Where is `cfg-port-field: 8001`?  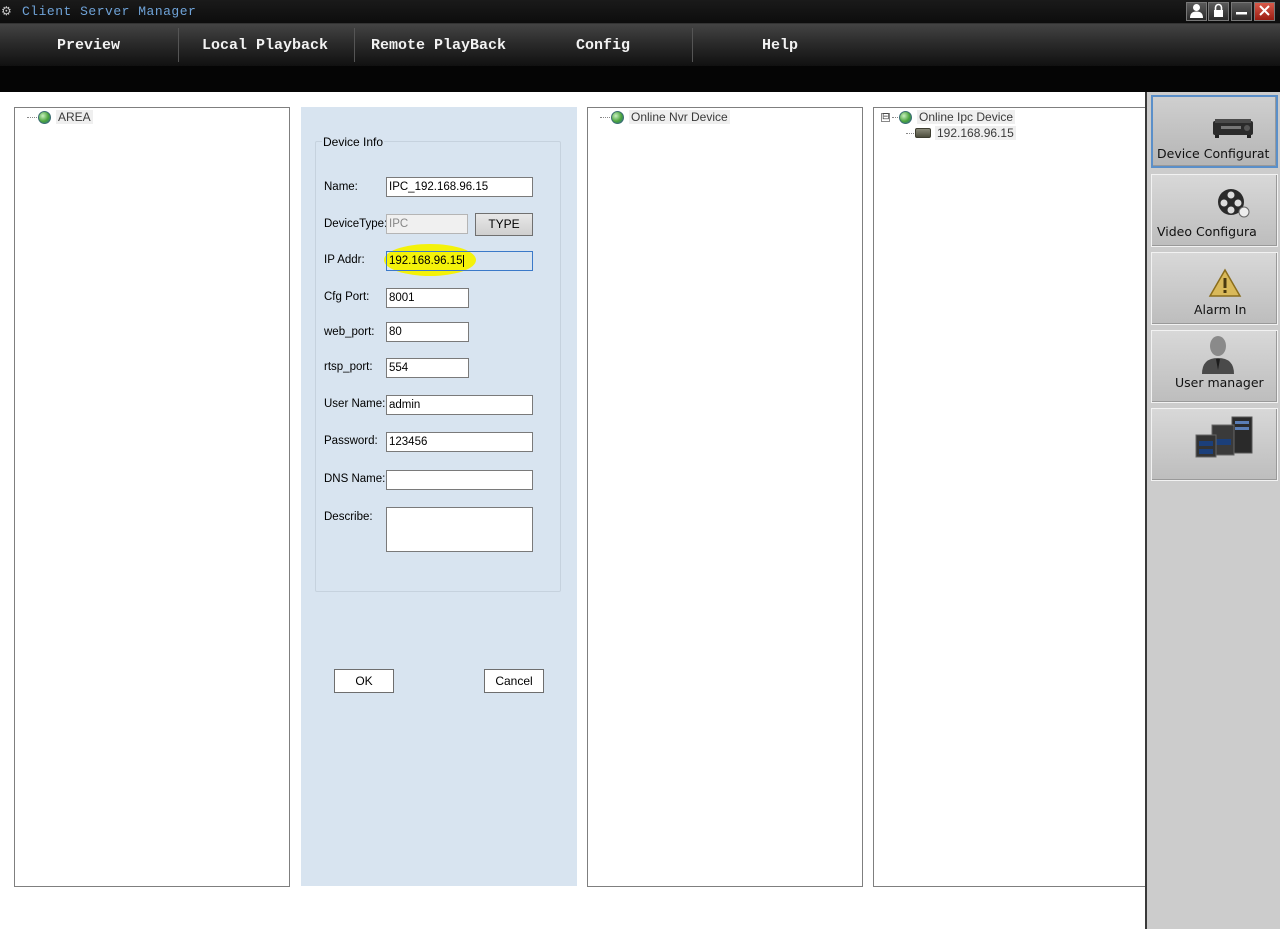 cfg-port-field: 8001 is located at coordinates (427, 298).